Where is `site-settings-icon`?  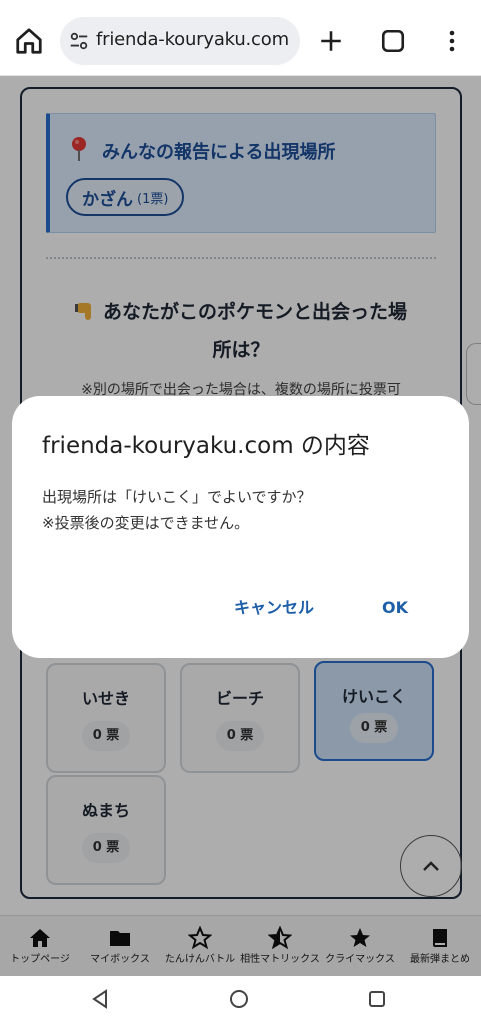
site-settings-icon is located at coordinates (79, 41).